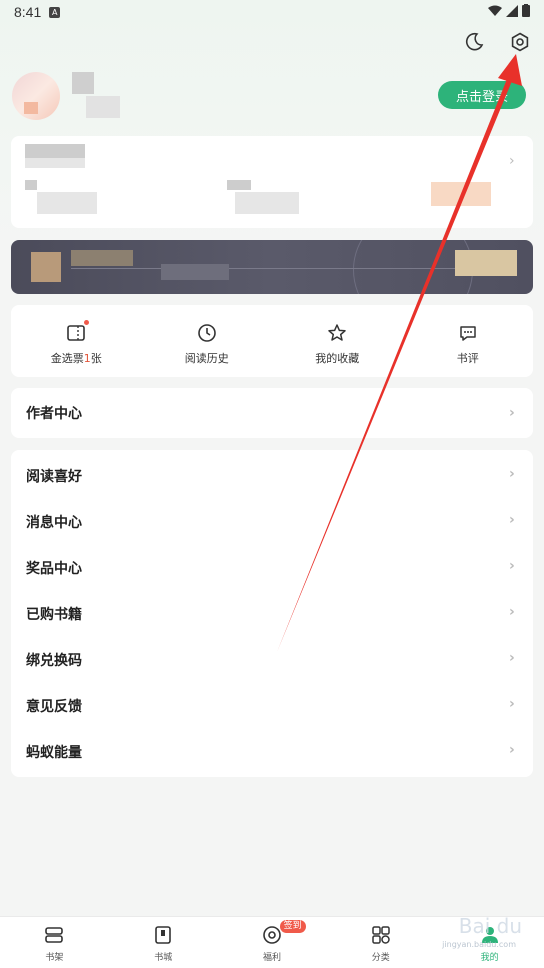 The height and width of the screenshot is (968, 544). What do you see at coordinates (54, 661) in the screenshot?
I see `menu-item-label: 绑兑换码` at bounding box center [54, 661].